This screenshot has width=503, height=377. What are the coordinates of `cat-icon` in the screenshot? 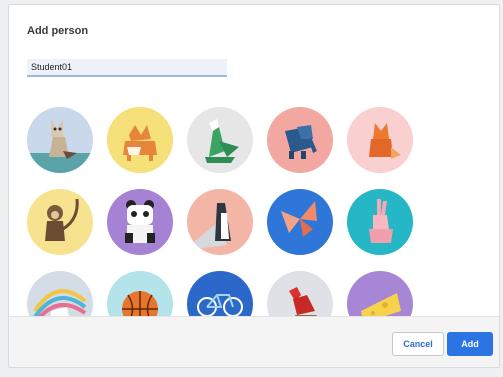 It's located at (60, 140).